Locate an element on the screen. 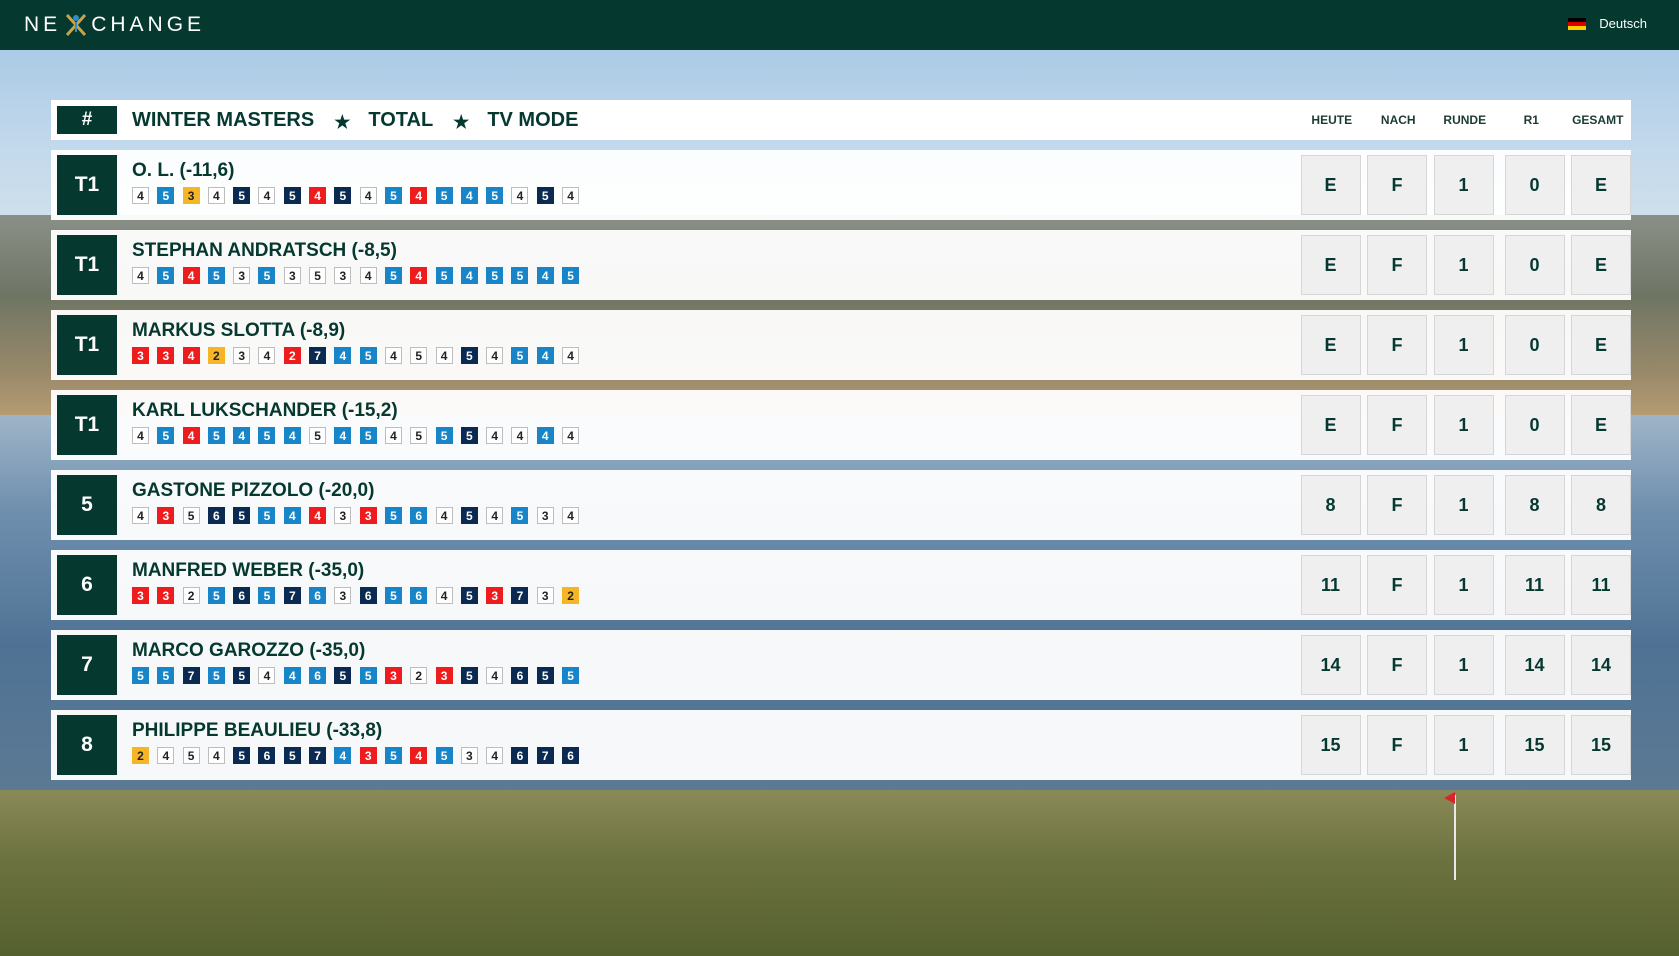 Image resolution: width=1679 pixels, height=956 pixels. logo-text-left: NE is located at coordinates (43, 24).